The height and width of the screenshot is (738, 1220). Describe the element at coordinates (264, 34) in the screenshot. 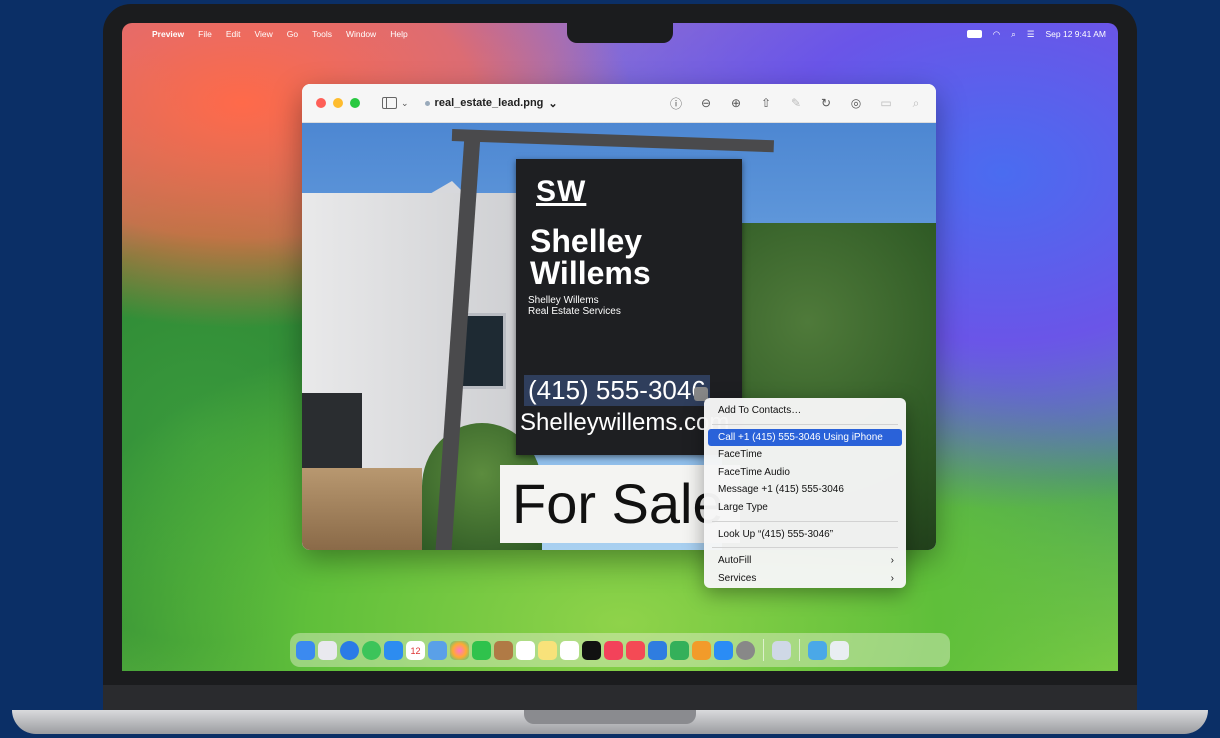

I see `menu-view: View` at that location.